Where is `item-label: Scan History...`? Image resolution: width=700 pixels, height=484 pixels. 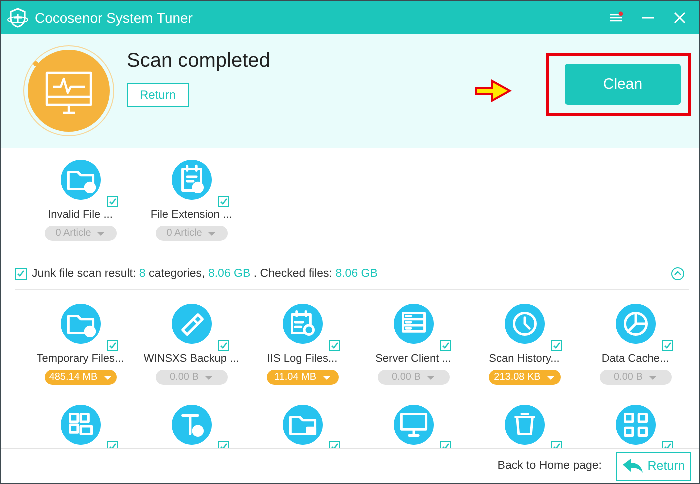 item-label: Scan History... is located at coordinates (524, 359).